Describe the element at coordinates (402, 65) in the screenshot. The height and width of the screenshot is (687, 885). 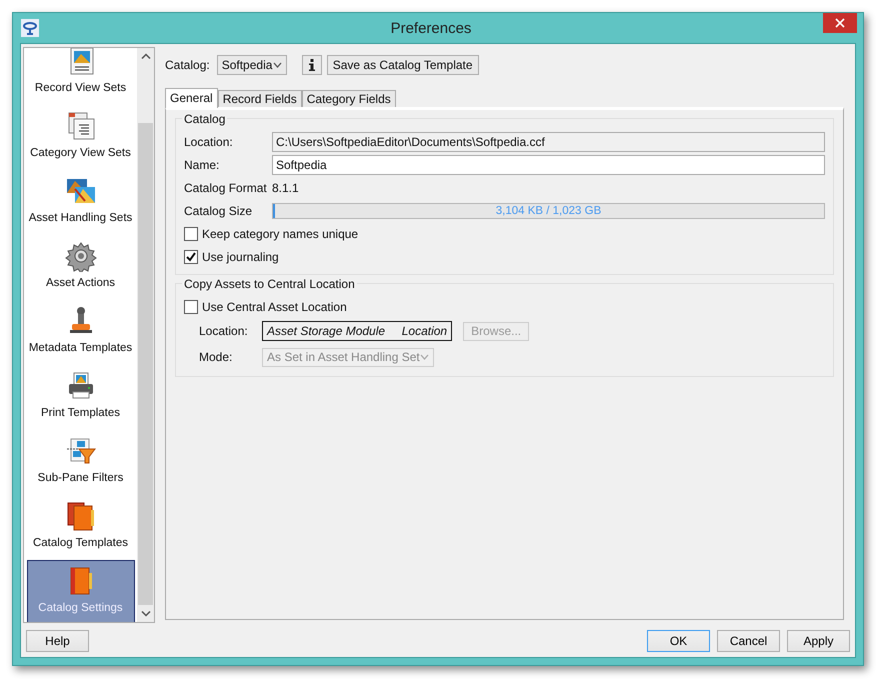
I see `save-template-button: Save as Catalog Template` at that location.